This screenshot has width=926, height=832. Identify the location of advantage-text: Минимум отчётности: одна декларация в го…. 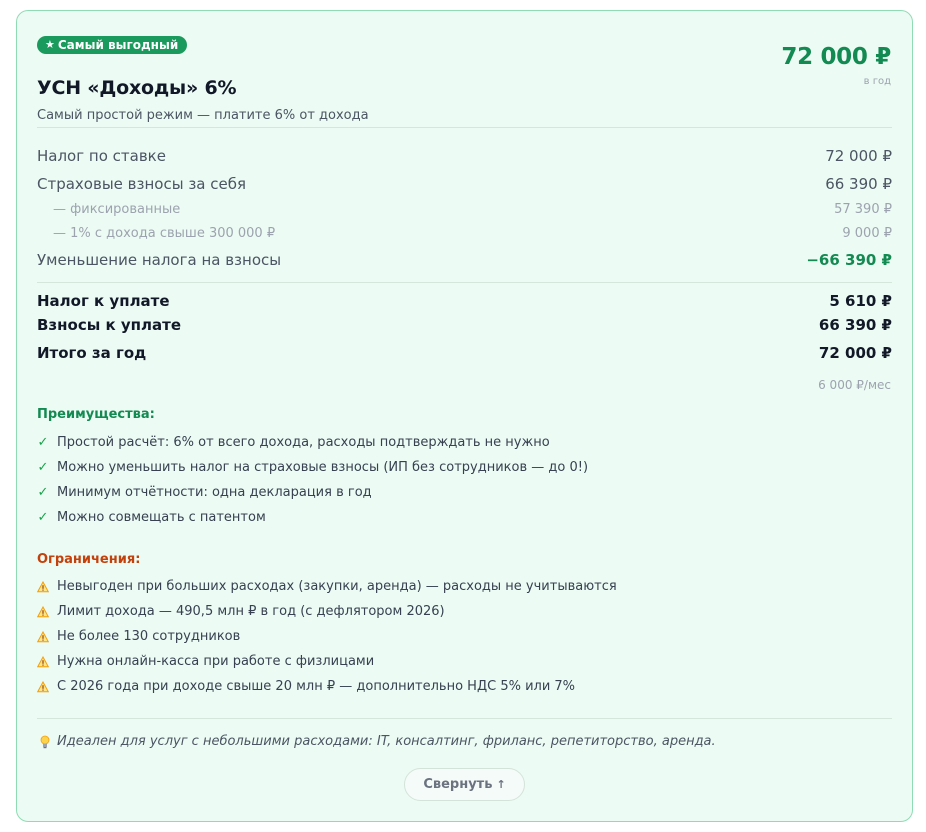
(214, 492).